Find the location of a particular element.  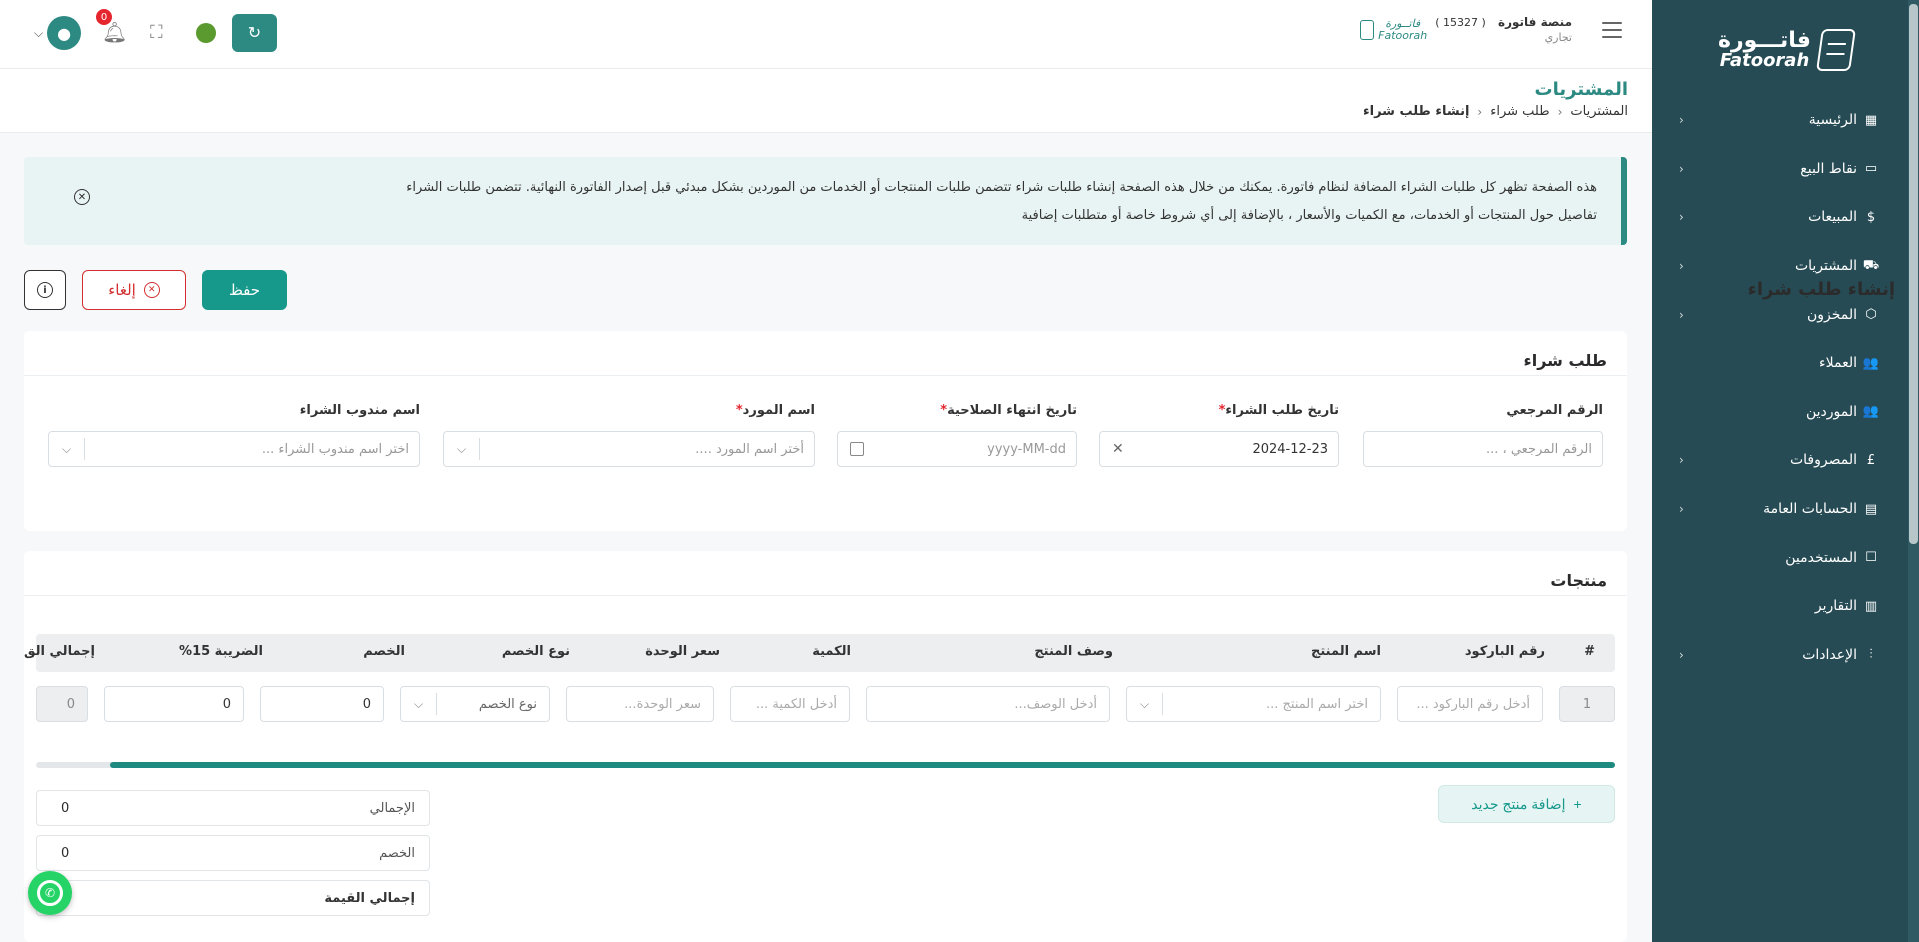

avatar: ● is located at coordinates (64, 33).